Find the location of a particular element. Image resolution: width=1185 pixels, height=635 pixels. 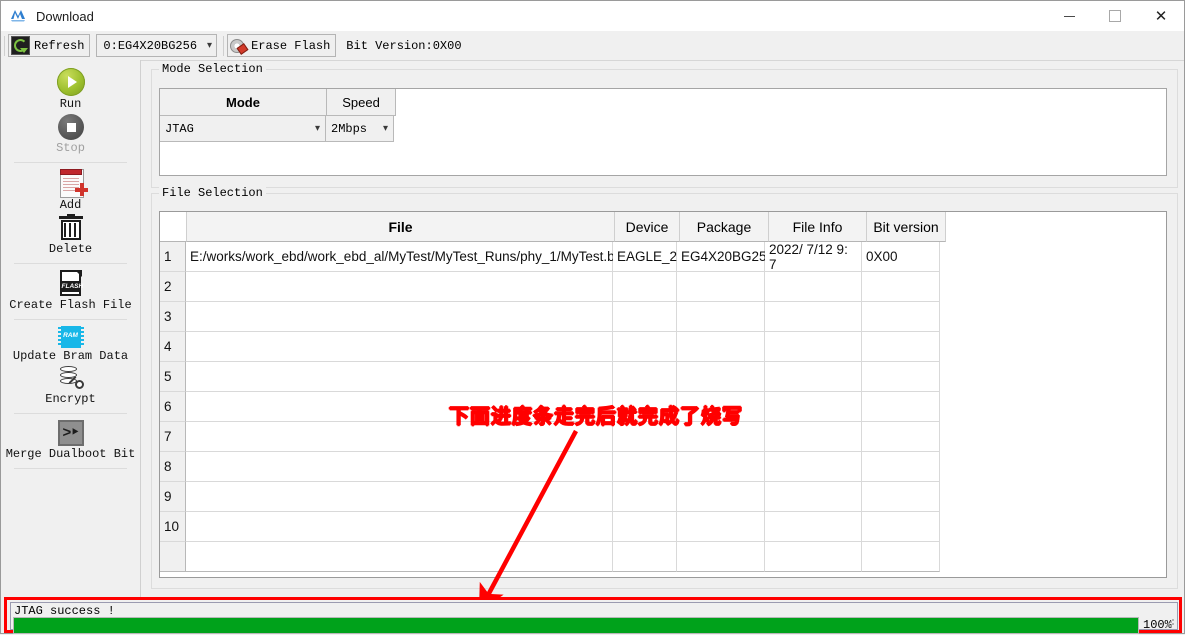

table-row: 6 is located at coordinates (663, 407).